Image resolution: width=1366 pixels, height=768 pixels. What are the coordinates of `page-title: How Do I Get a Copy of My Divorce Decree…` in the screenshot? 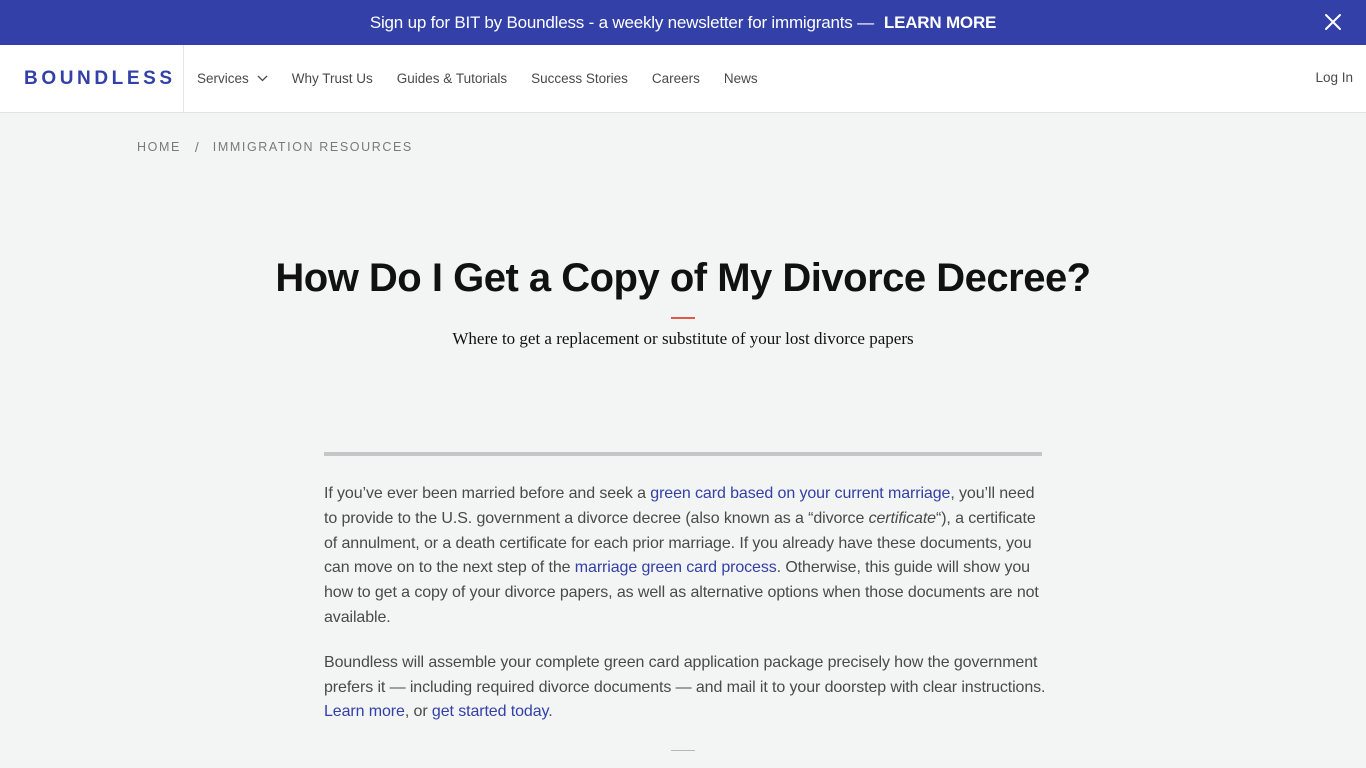 It's located at (683, 278).